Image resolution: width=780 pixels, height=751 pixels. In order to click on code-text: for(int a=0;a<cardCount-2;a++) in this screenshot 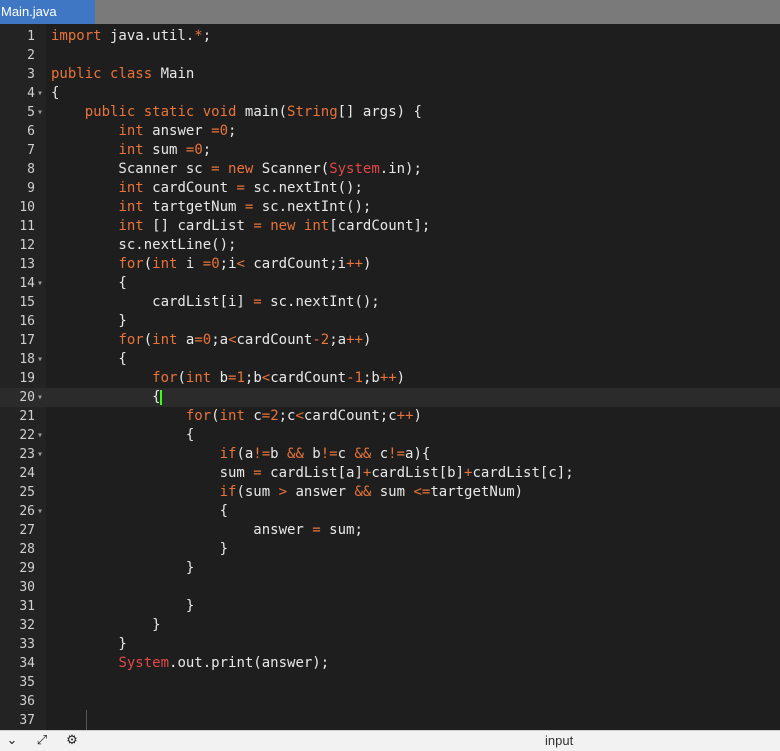, I will do `click(211, 340)`.